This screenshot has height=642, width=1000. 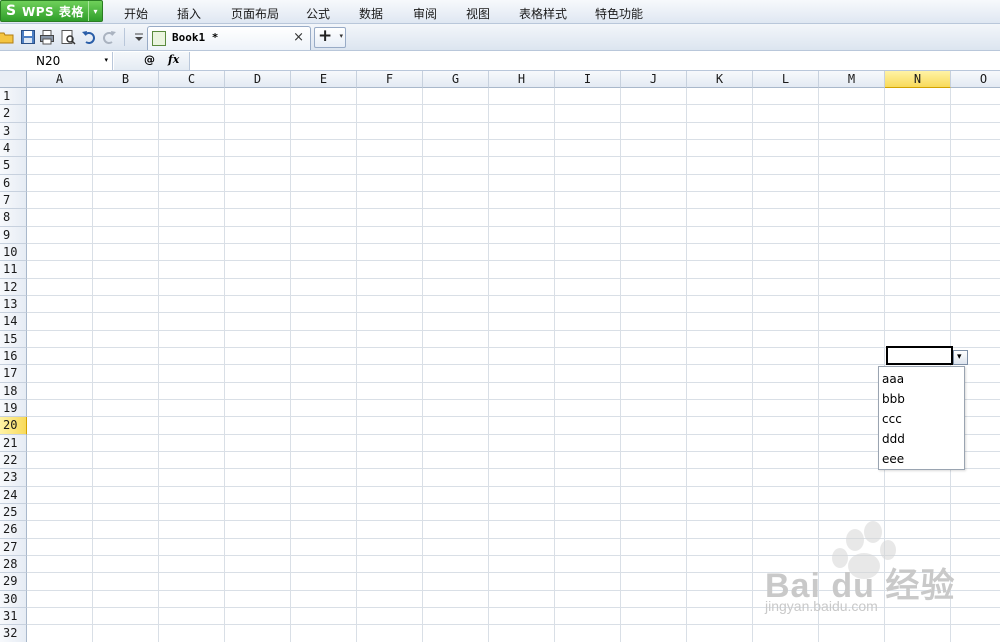 What do you see at coordinates (13, 200) in the screenshot?
I see `row-header-7: 7` at bounding box center [13, 200].